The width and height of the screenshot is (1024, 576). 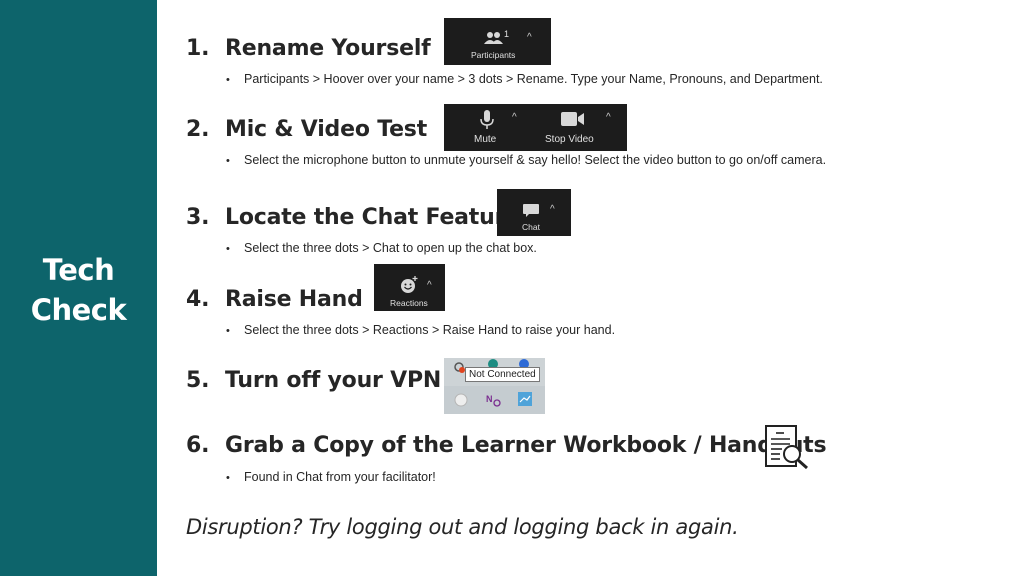 I want to click on step-number: 2., so click(x=198, y=129).